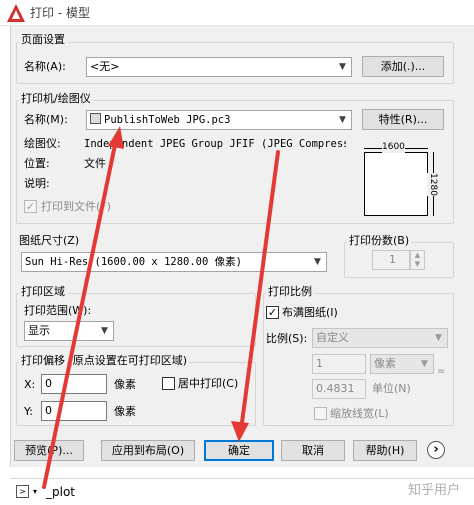  What do you see at coordinates (359, 413) in the screenshot?
I see `scale-lineweights-label: 缩放线宽(L)` at bounding box center [359, 413].